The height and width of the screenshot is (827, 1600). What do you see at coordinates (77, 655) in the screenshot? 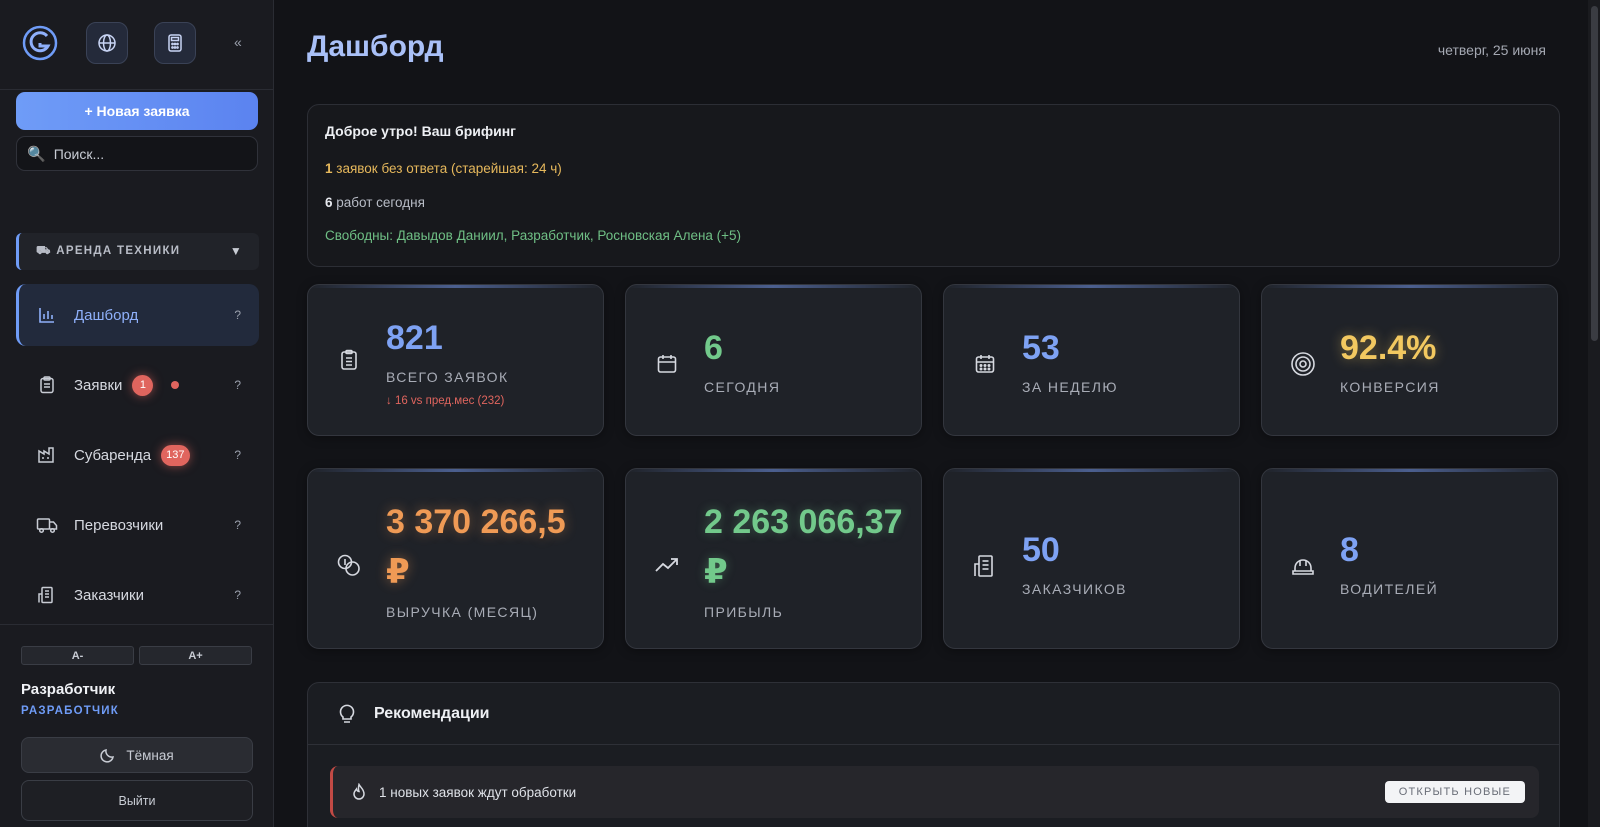
I see `font-decrease-button: A-` at bounding box center [77, 655].